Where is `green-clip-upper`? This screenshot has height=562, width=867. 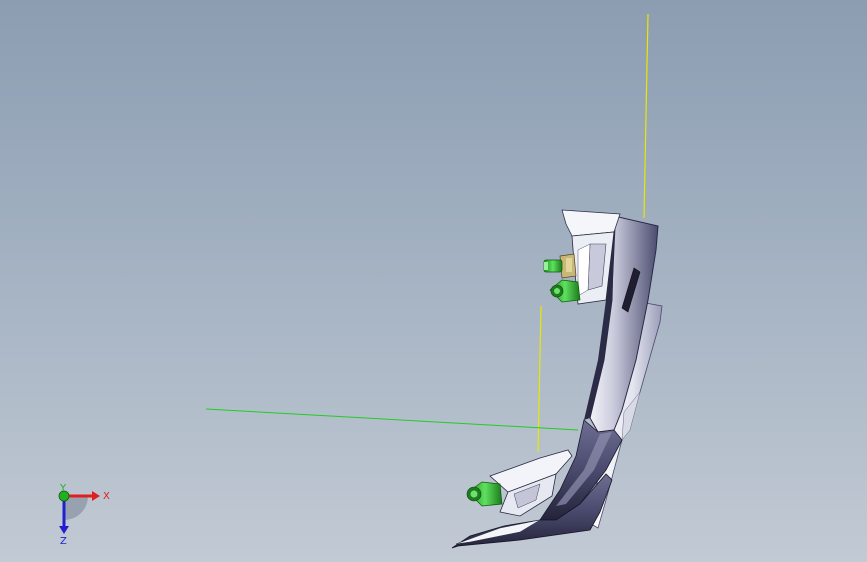
green-clip-upper is located at coordinates (565, 291).